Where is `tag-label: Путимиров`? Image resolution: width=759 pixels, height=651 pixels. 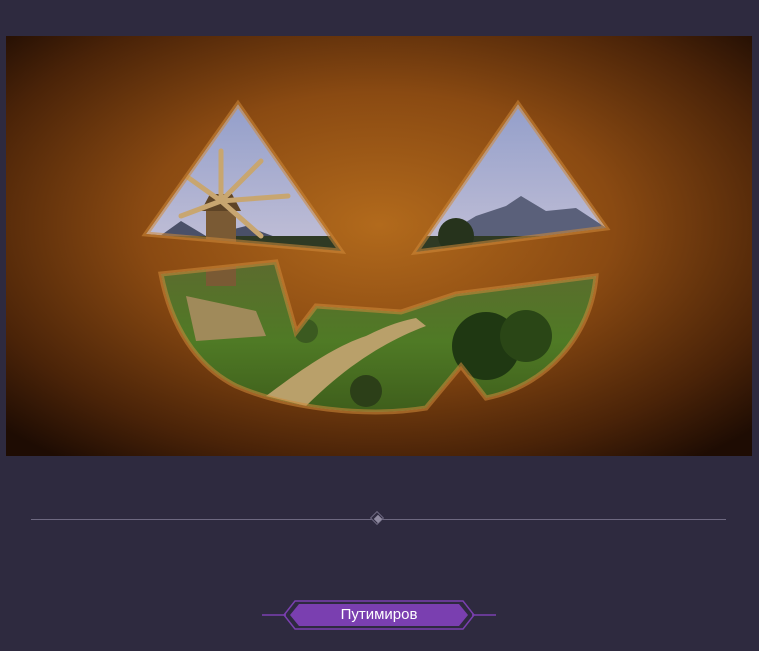
tag-label: Путимиров is located at coordinates (379, 614).